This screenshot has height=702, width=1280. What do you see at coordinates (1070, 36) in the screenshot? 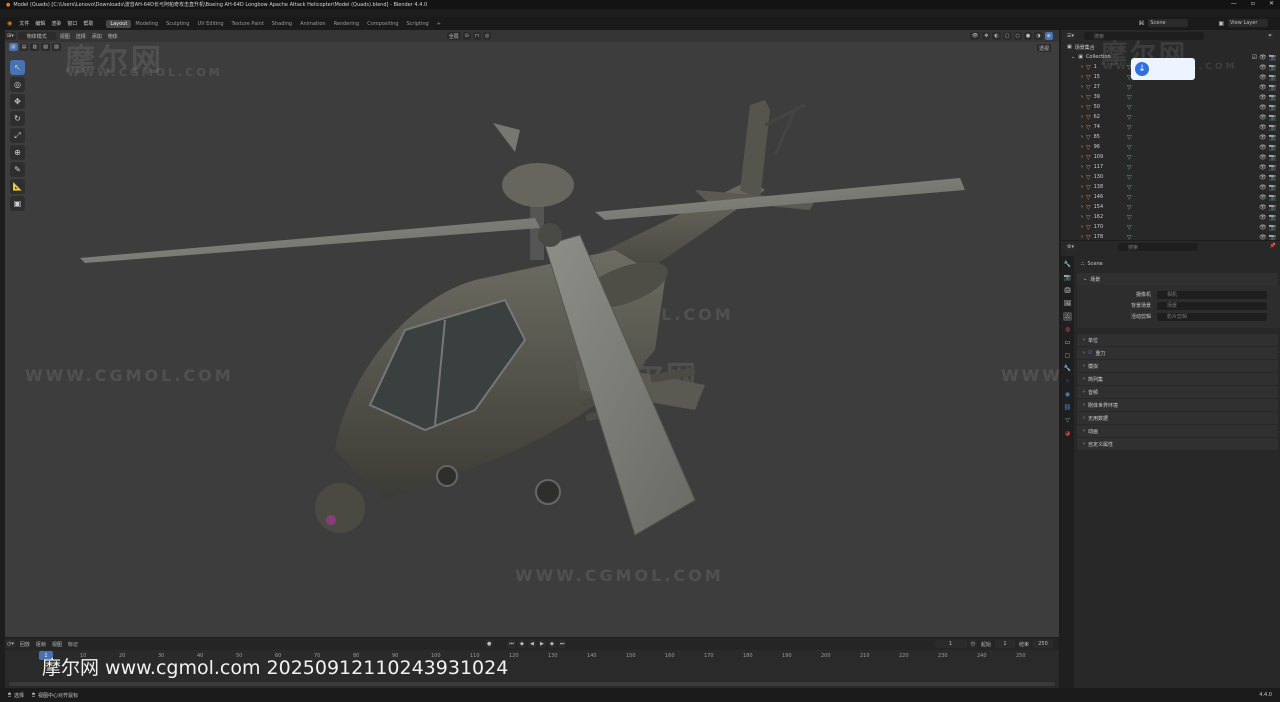
I see `outliner-editor-icon: ☰▾` at bounding box center [1070, 36].